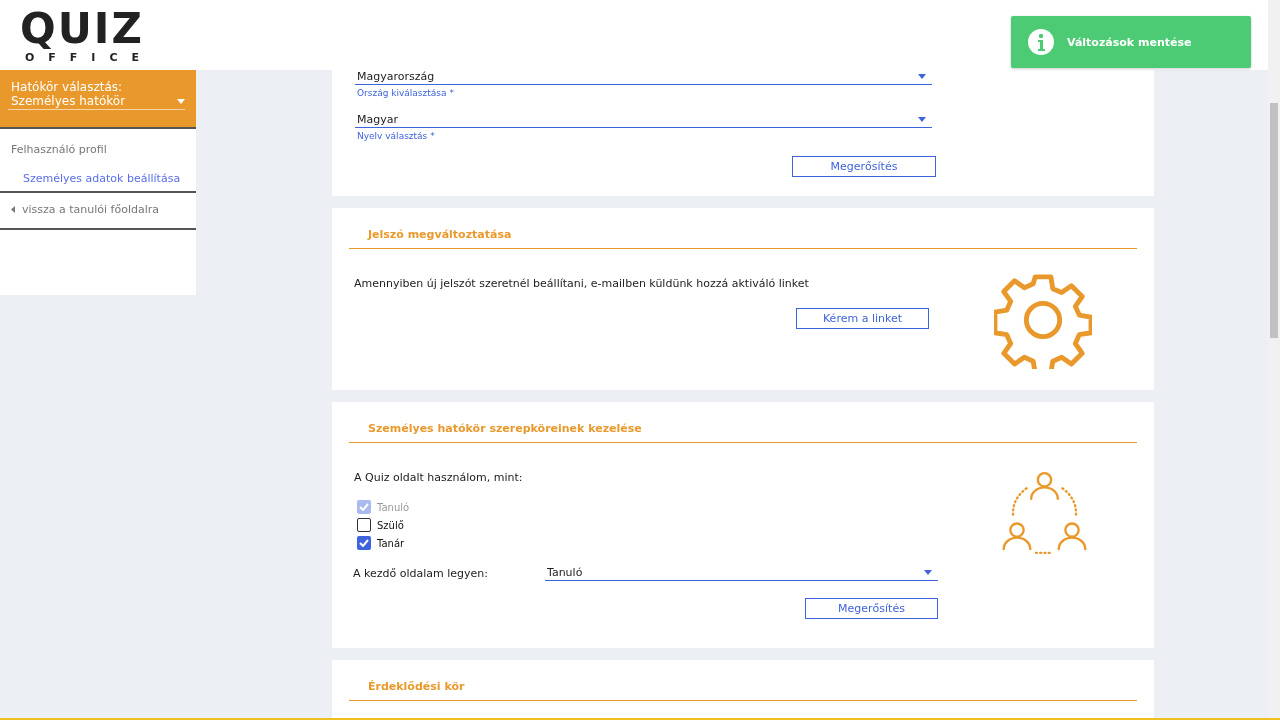 The width and height of the screenshot is (1280, 720). I want to click on request-link-button: Kérem a linket, so click(862, 318).